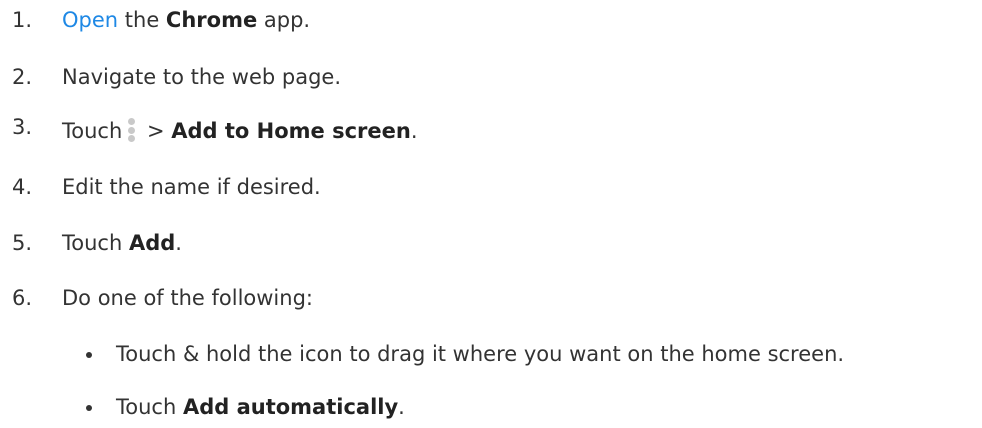  Describe the element at coordinates (156, 131) in the screenshot. I see `step-text-part: >` at that location.